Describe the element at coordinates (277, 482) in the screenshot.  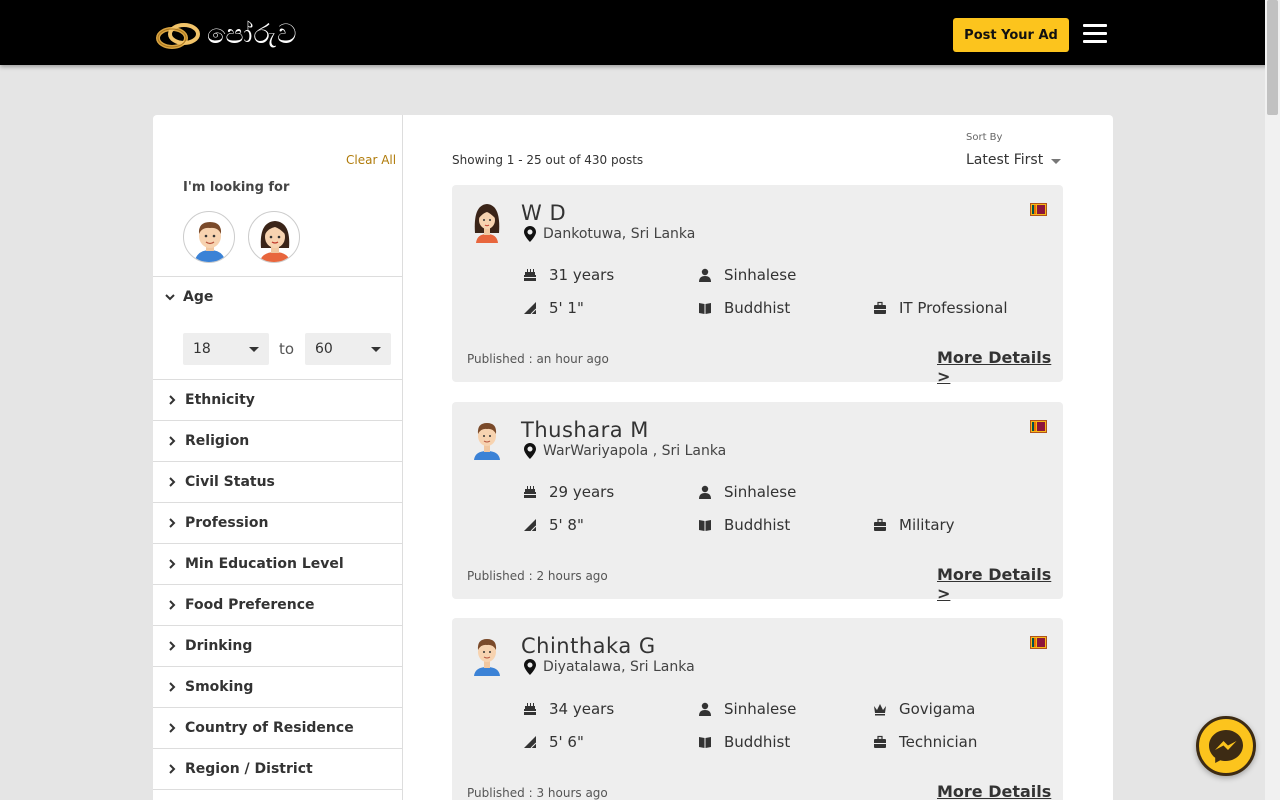
I see `filter-civil-status: Civil Status` at that location.